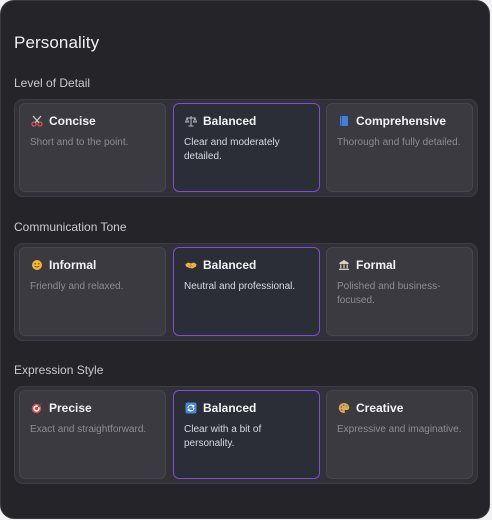  Describe the element at coordinates (190, 121) in the screenshot. I see `scales-icon` at that location.